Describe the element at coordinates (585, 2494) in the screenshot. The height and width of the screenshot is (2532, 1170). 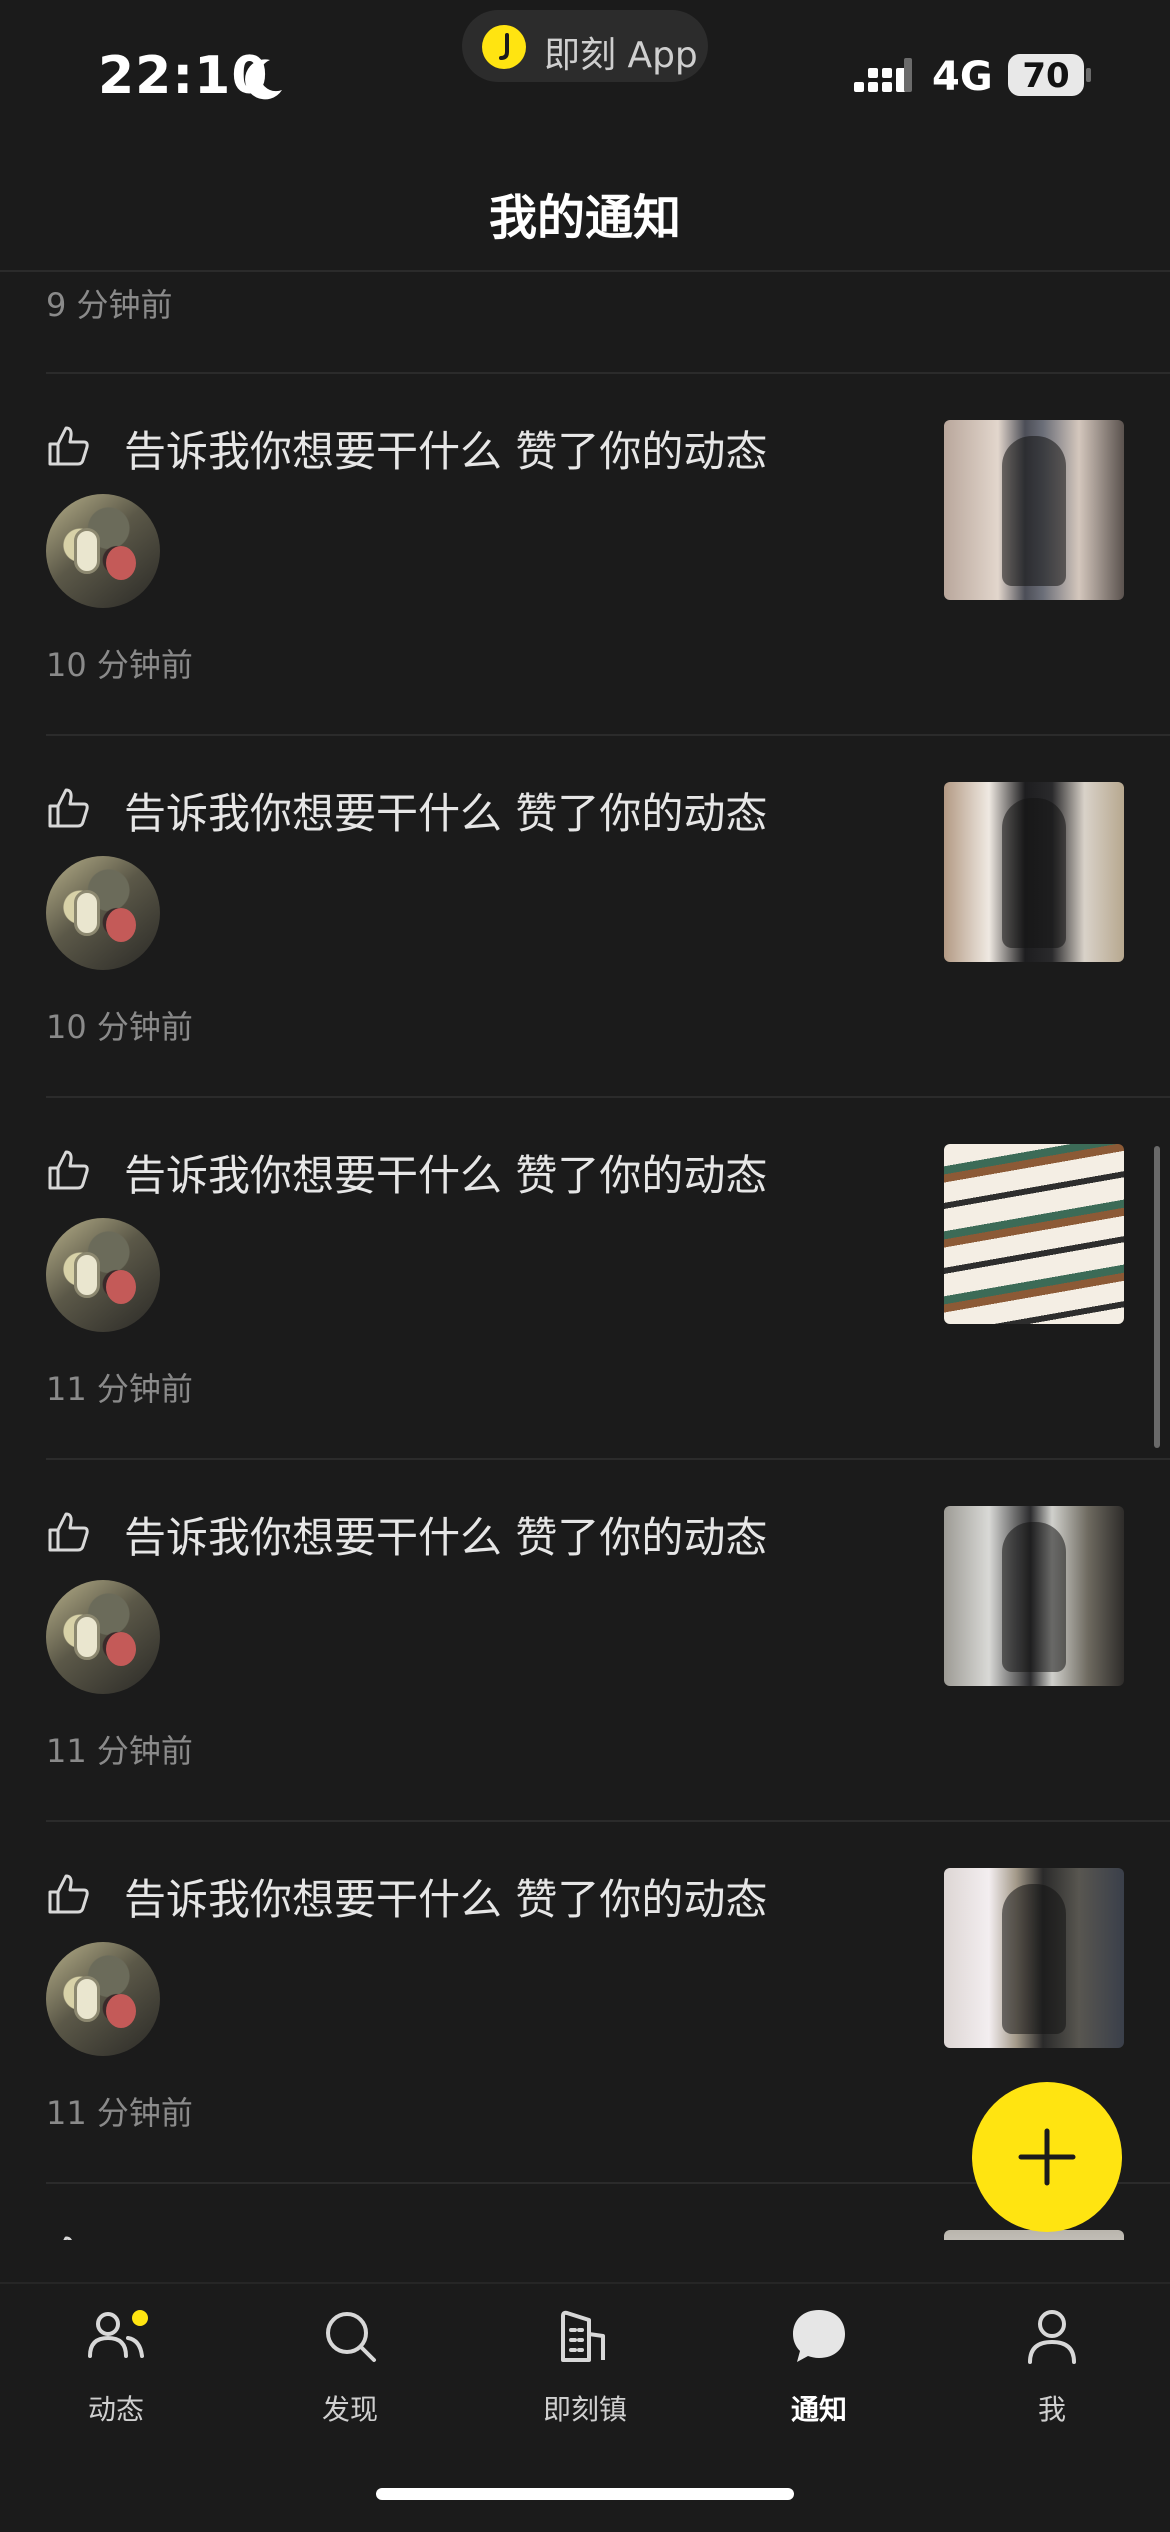
I see `home-indicator` at that location.